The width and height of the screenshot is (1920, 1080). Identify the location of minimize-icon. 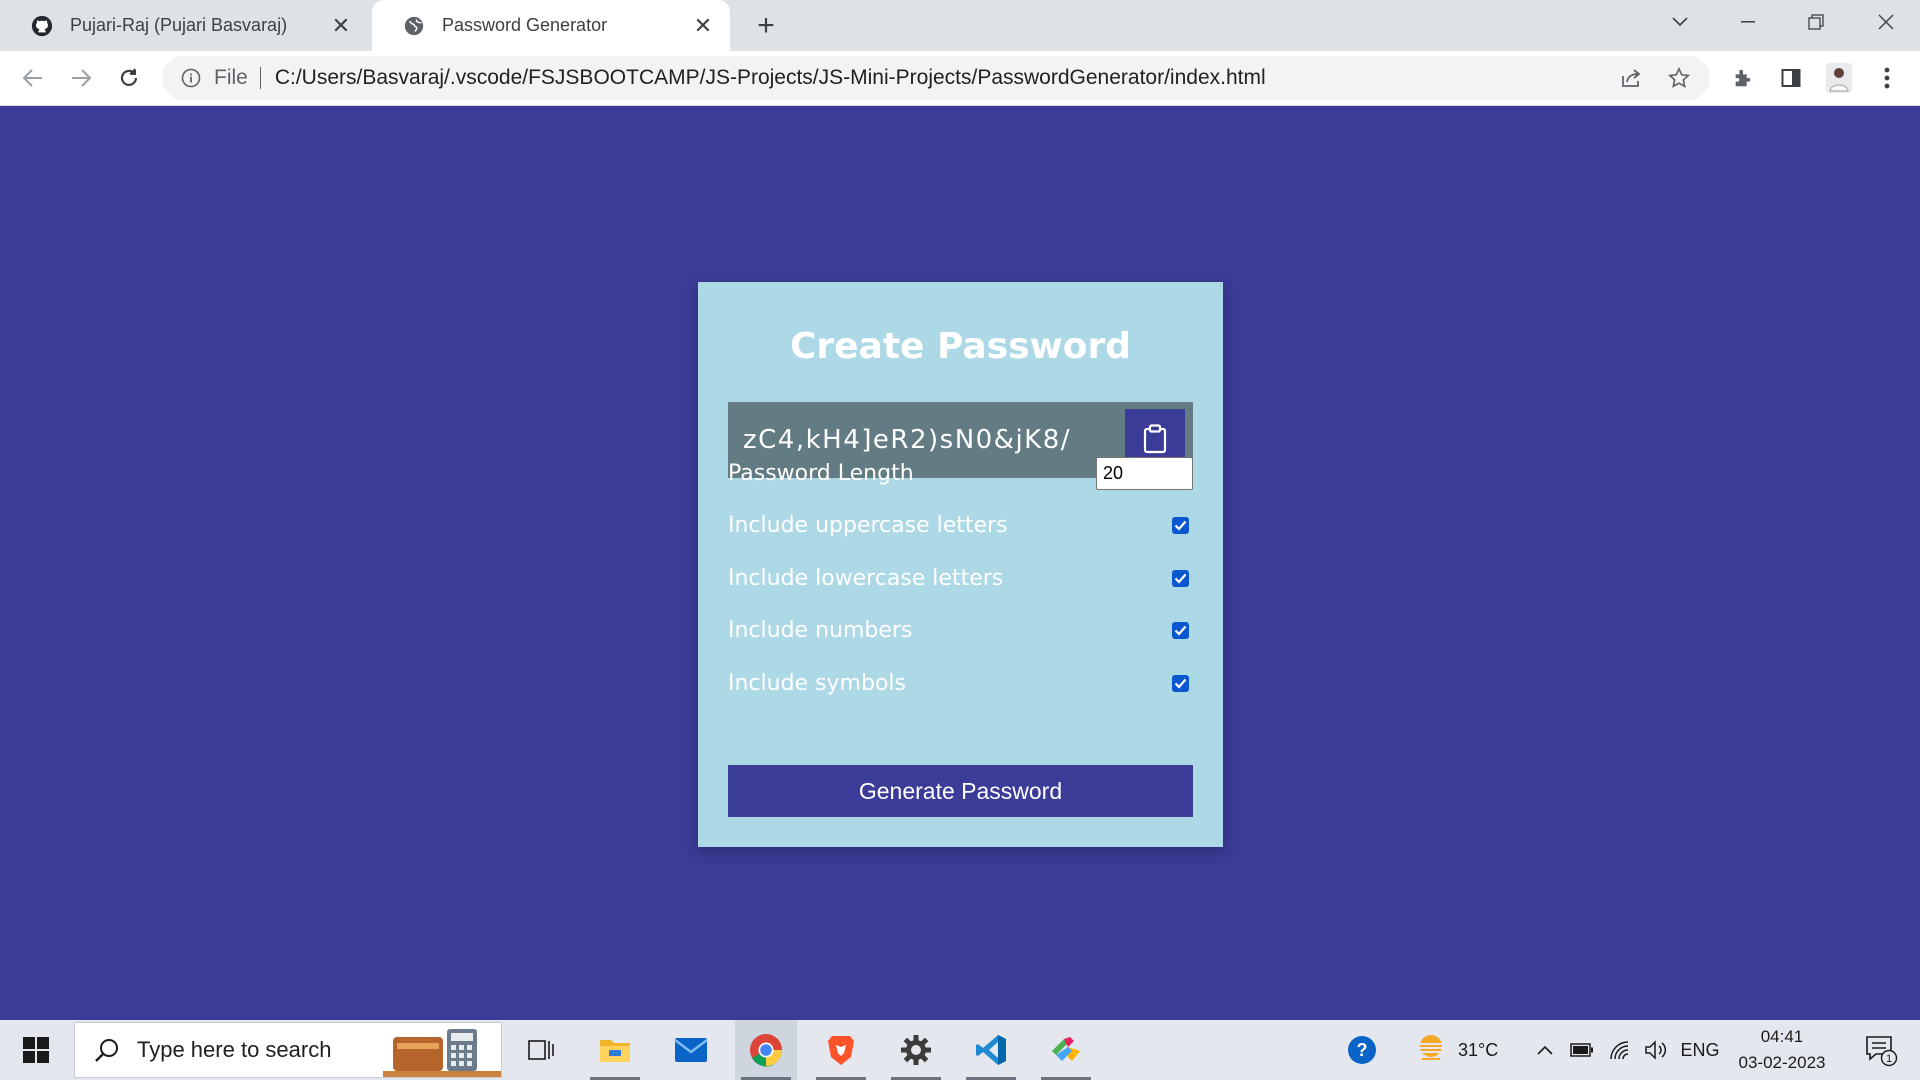
(1748, 22).